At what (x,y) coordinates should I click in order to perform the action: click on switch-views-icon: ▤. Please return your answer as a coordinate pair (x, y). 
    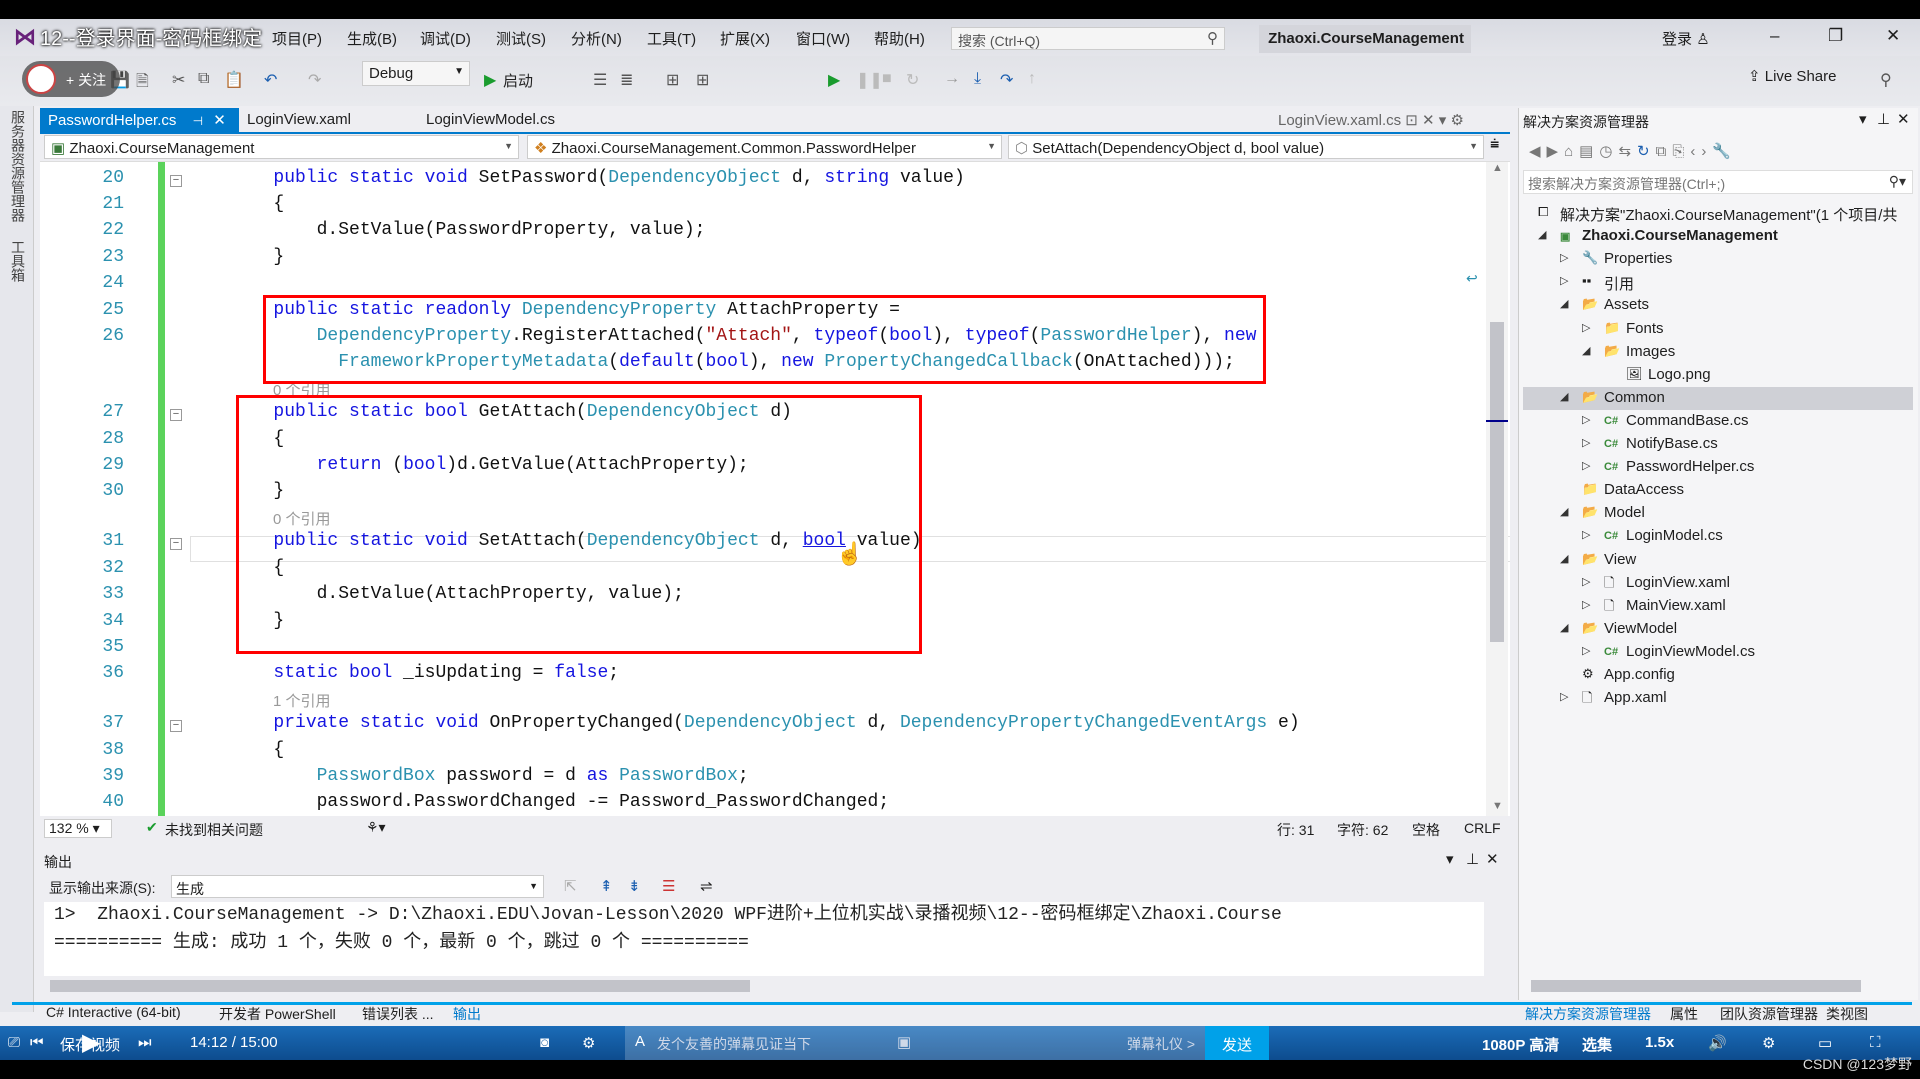
    Looking at the image, I should click on (1589, 151).